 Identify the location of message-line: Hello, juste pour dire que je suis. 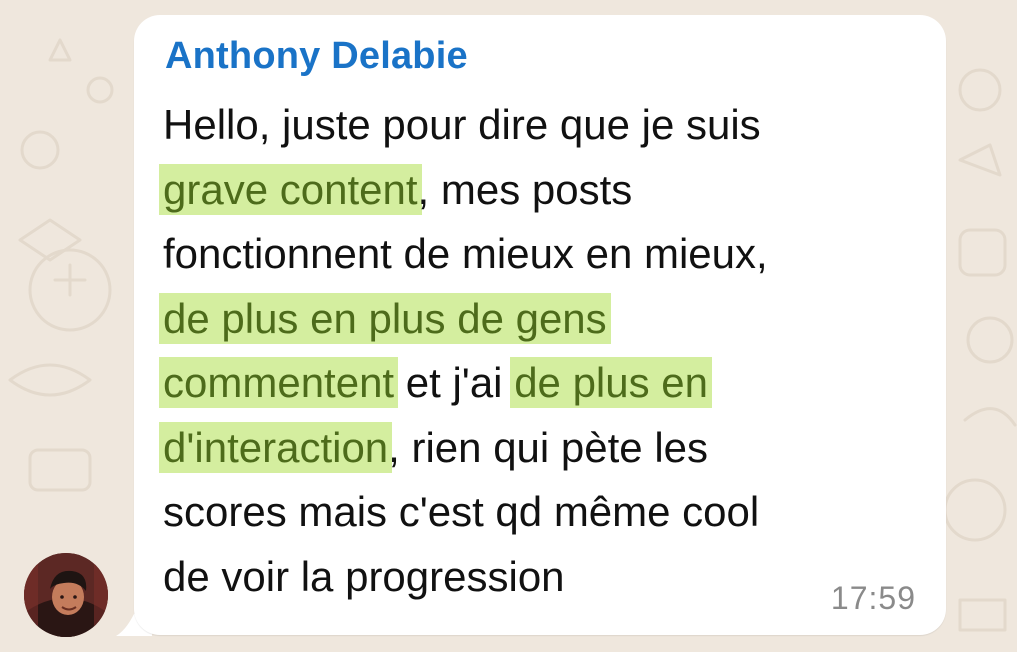
(543, 125).